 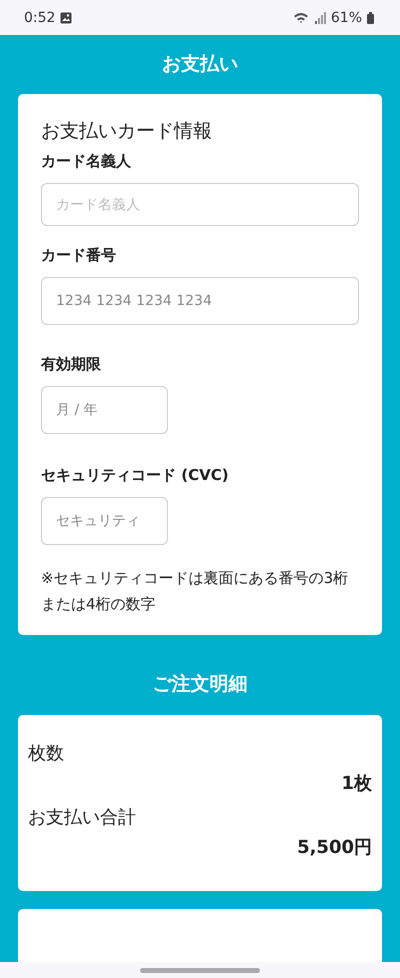 I want to click on field-label: カード名義人, so click(x=86, y=161).